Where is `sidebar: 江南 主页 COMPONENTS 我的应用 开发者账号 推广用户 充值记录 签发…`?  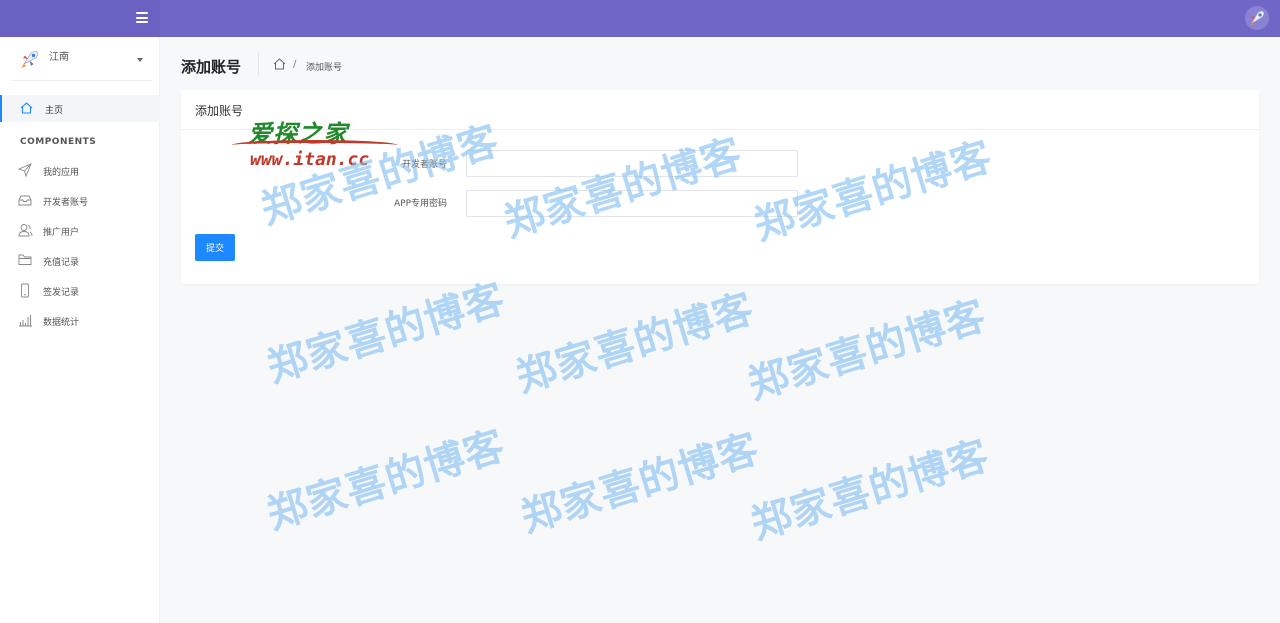 sidebar: 江南 主页 COMPONENTS 我的应用 开发者账号 推广用户 充值记录 签发… is located at coordinates (80, 330).